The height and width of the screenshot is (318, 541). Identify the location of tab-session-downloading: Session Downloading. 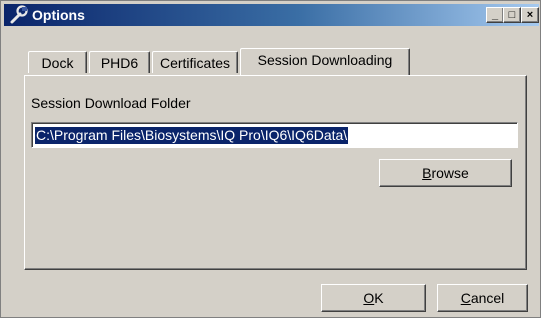
(325, 61).